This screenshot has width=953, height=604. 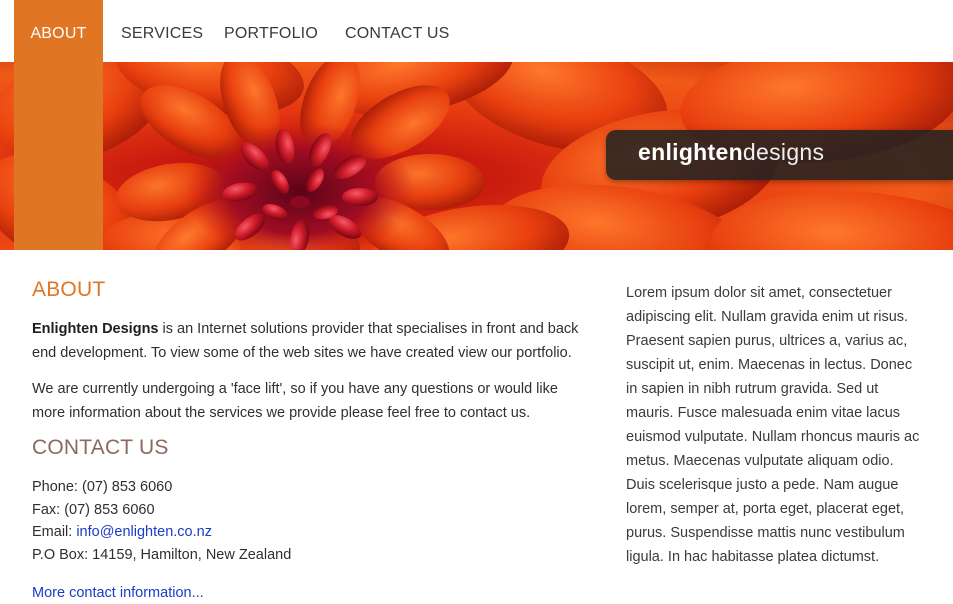 I want to click on brand-name-light: designs, so click(x=783, y=152).